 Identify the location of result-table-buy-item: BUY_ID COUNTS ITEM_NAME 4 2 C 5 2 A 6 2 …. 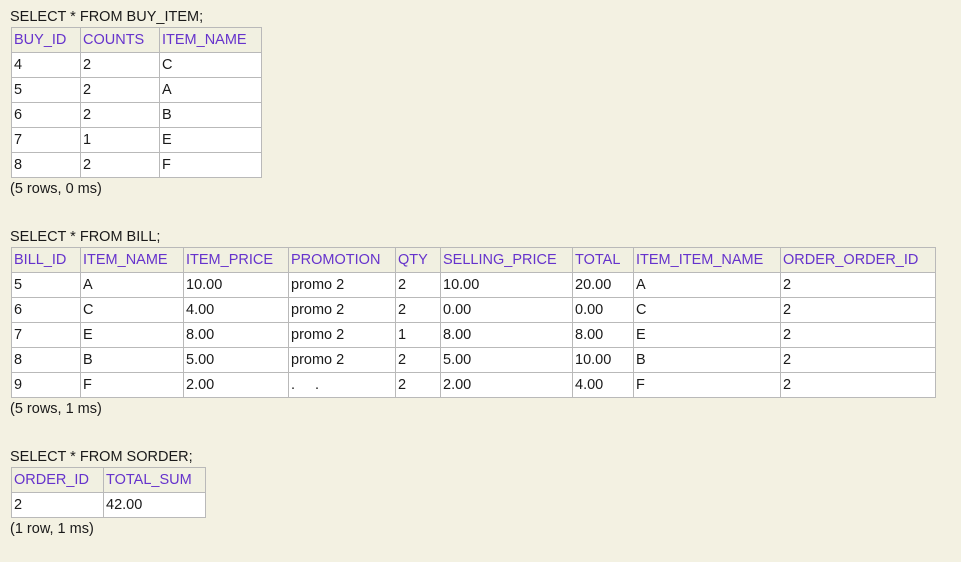
(136, 102).